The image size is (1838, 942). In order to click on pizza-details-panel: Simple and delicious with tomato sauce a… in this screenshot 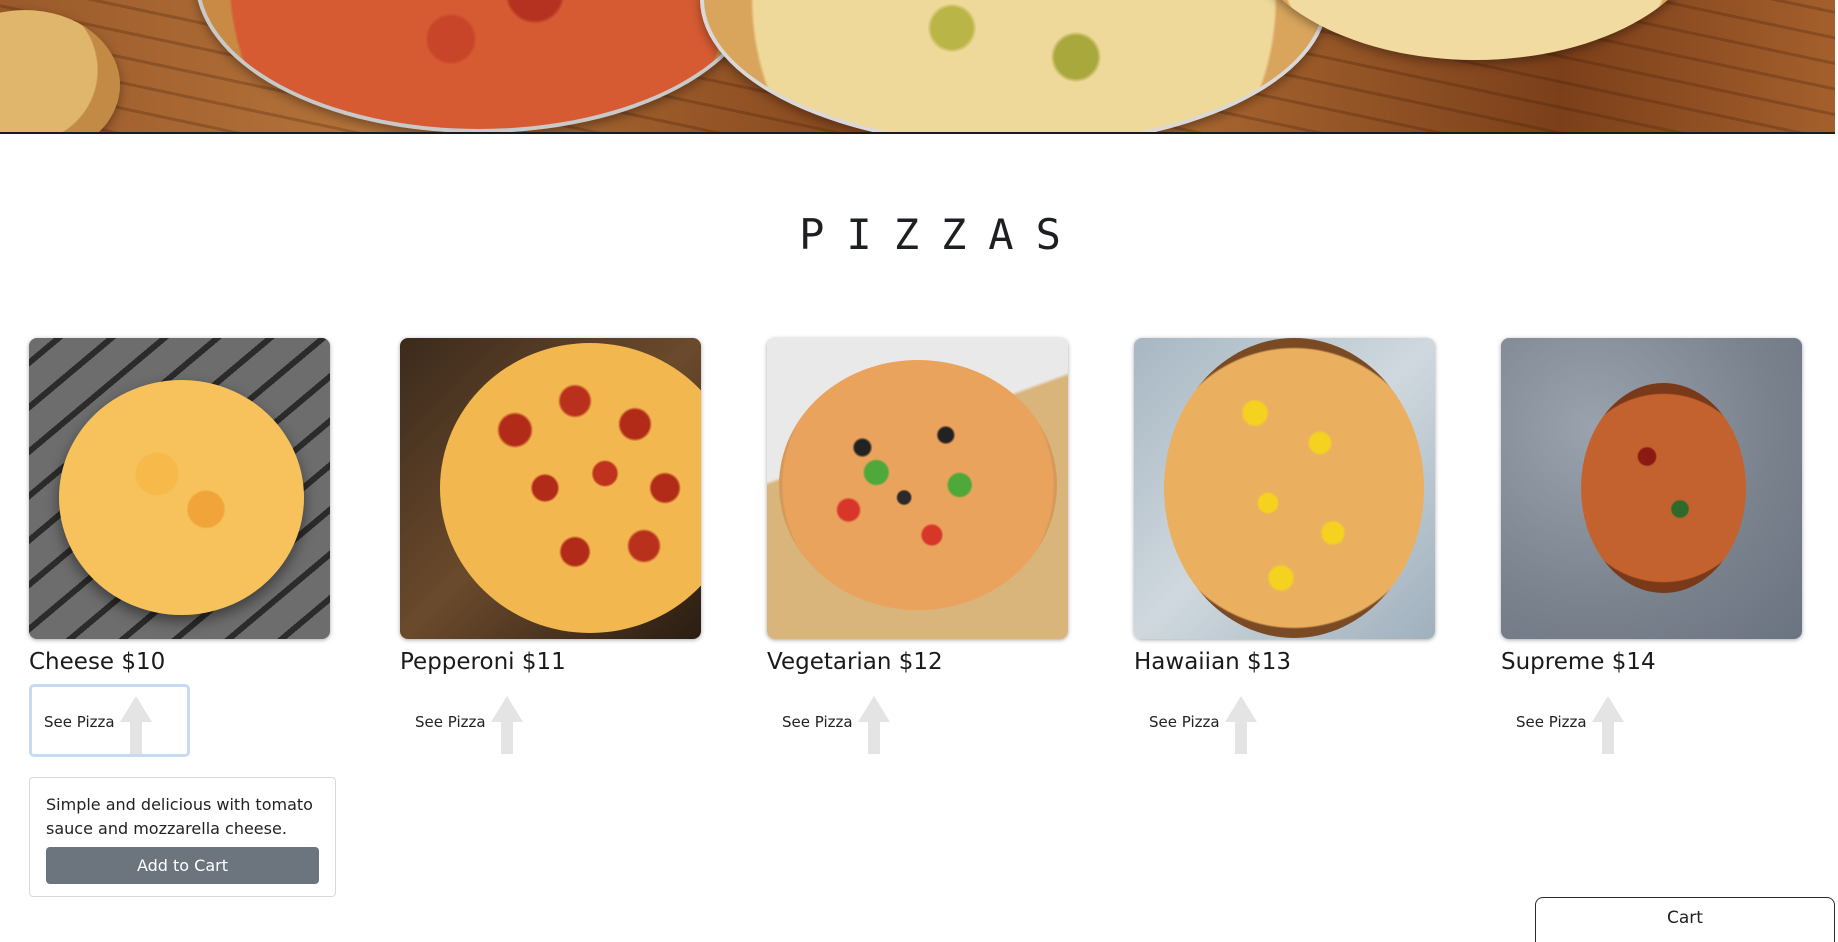, I will do `click(182, 837)`.